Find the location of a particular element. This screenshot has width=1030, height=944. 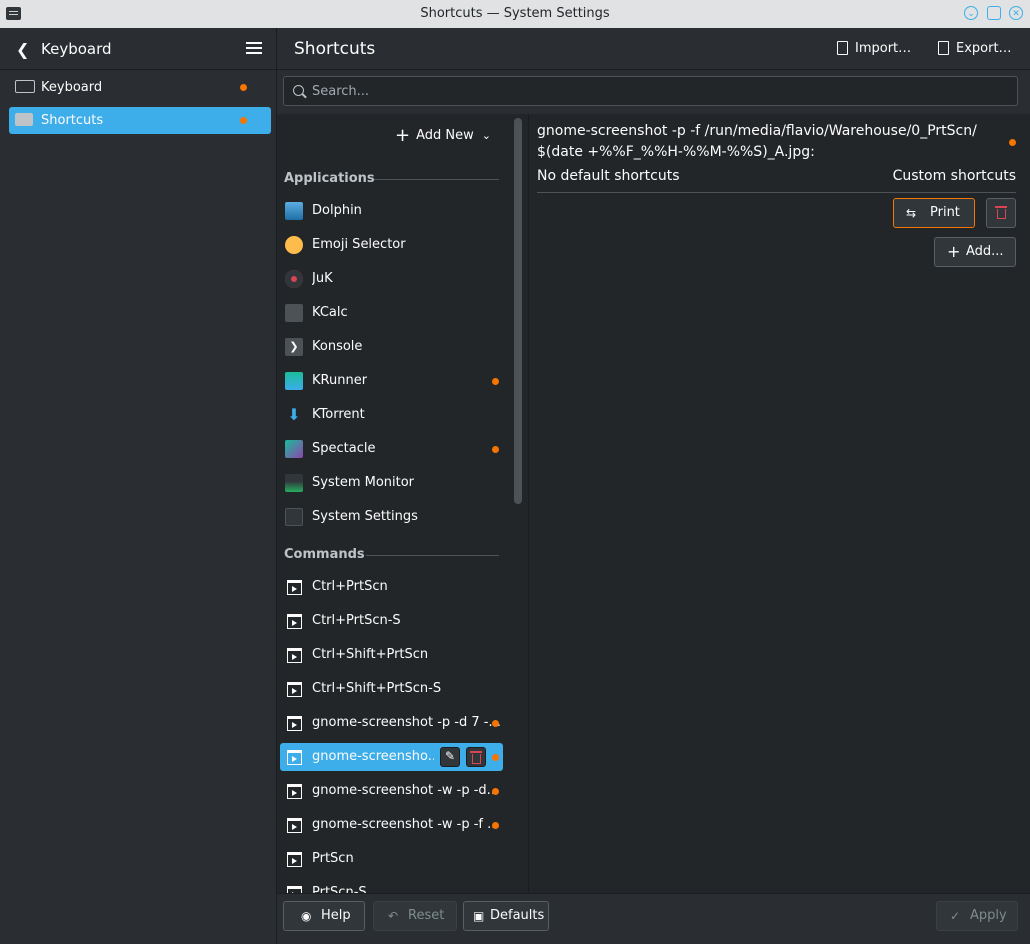

sidebar-header: ❮ Keyboard is located at coordinates (138, 49).